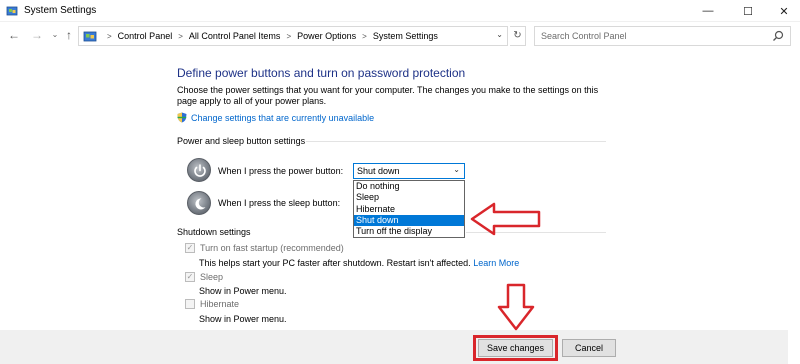 This screenshot has width=800, height=364. I want to click on moon-icon, so click(200, 204).